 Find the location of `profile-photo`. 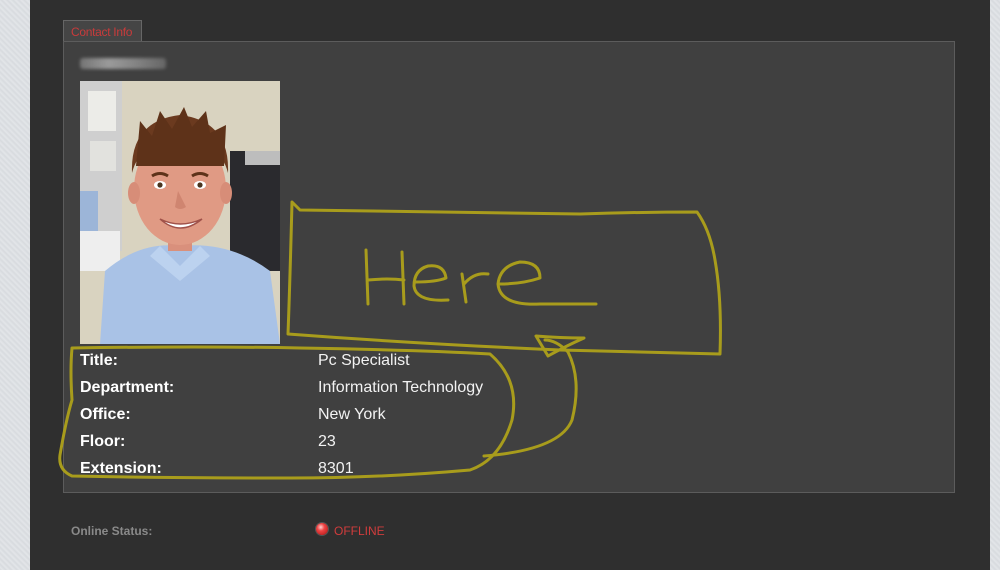

profile-photo is located at coordinates (180, 212).